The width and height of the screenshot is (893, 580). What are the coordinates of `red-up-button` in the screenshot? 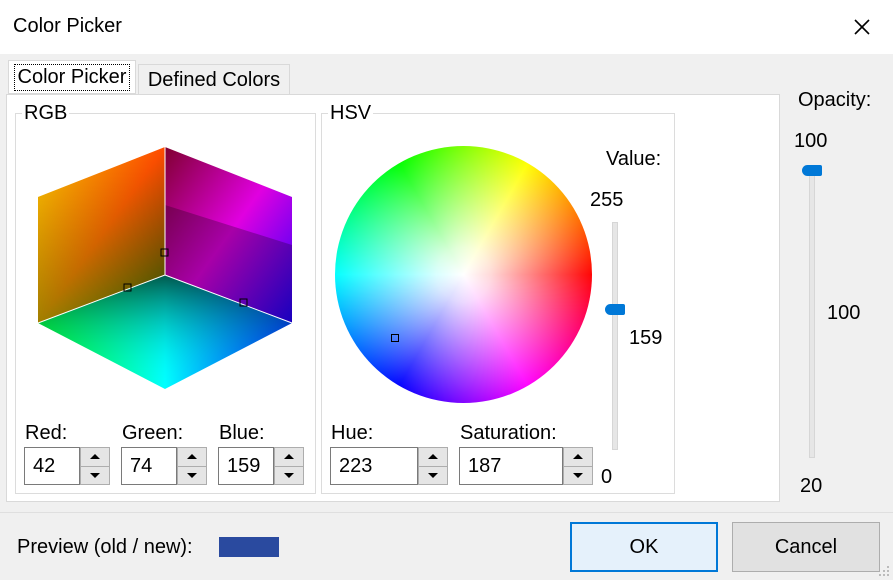 It's located at (95, 457).